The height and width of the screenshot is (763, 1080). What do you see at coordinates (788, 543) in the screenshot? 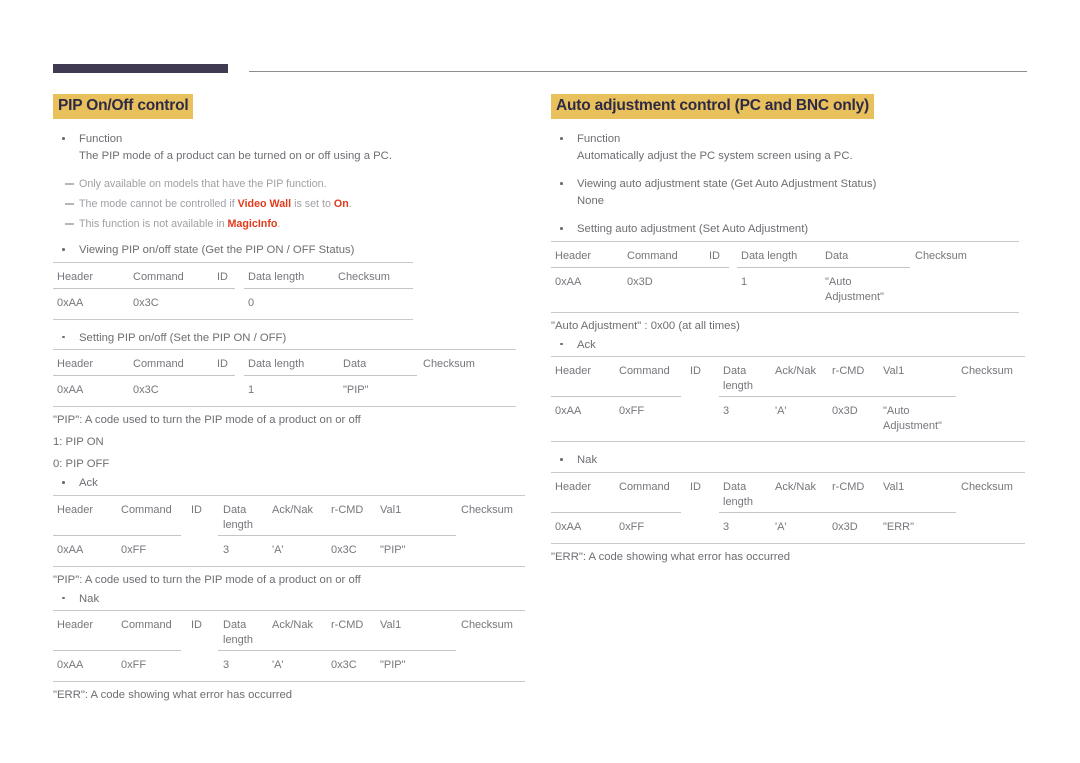
I see `table-bottom-rule` at bounding box center [788, 543].